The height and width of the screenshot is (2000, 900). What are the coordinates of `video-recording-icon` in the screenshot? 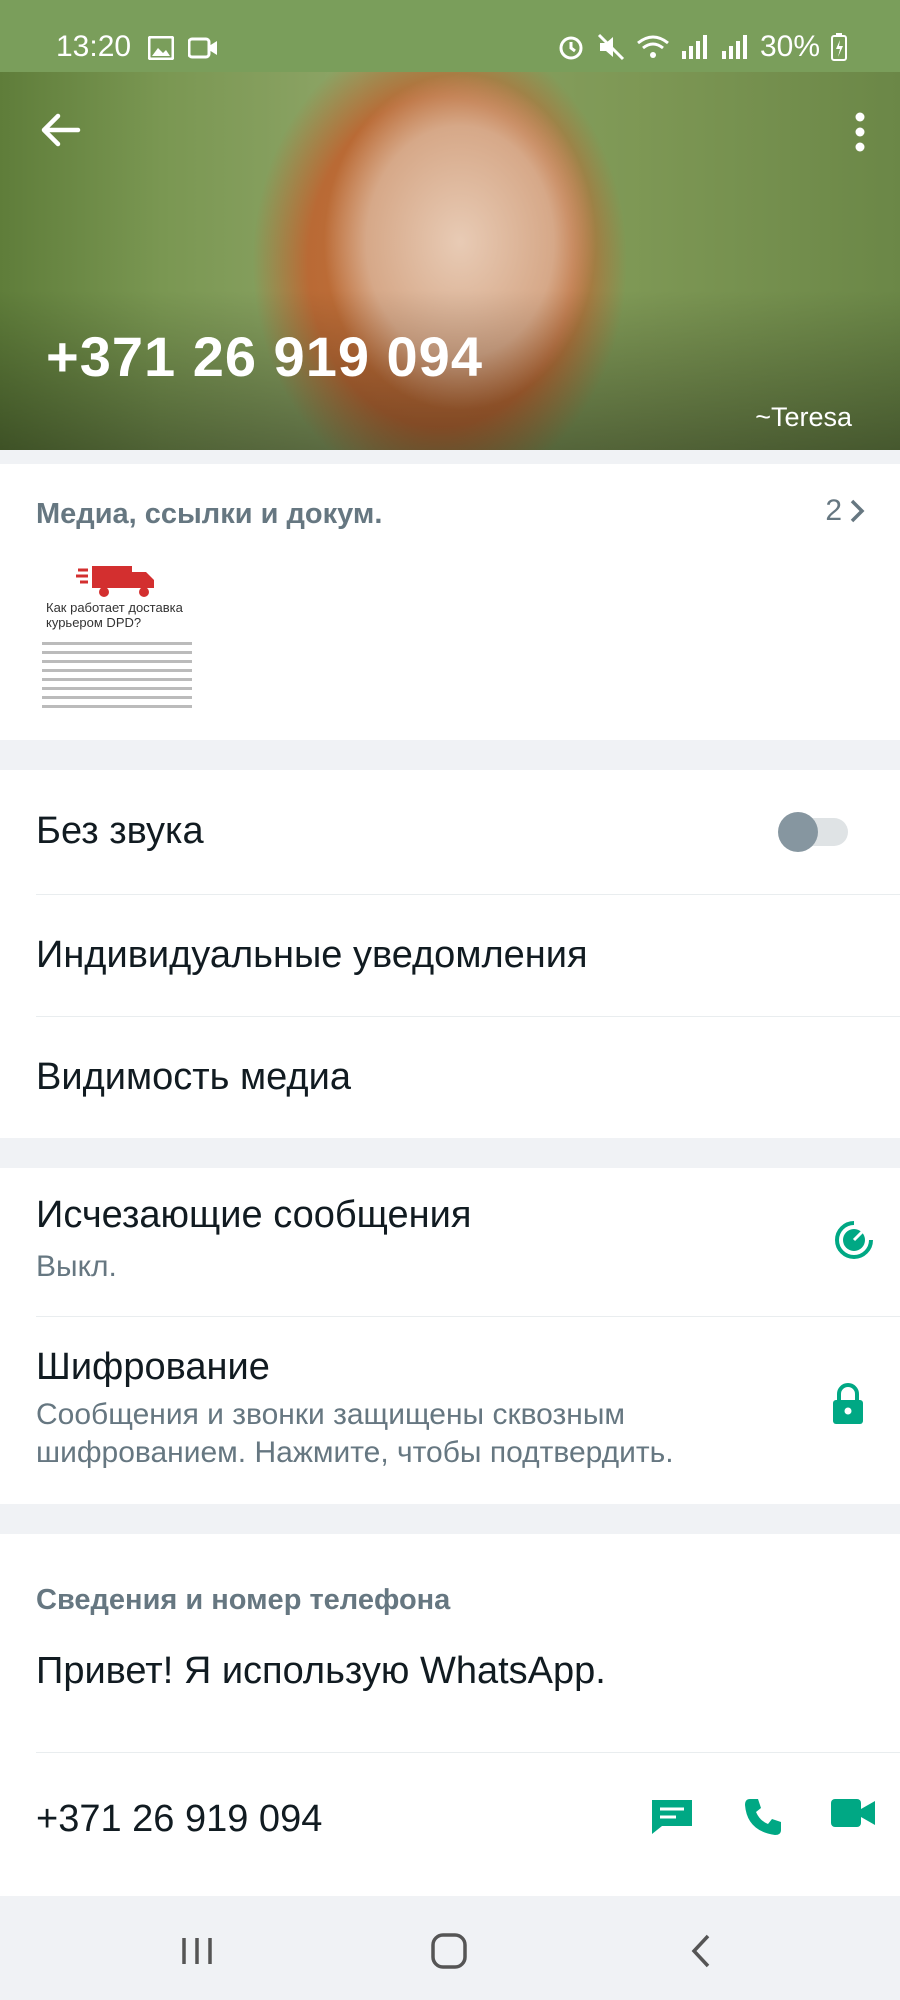 It's located at (202, 48).